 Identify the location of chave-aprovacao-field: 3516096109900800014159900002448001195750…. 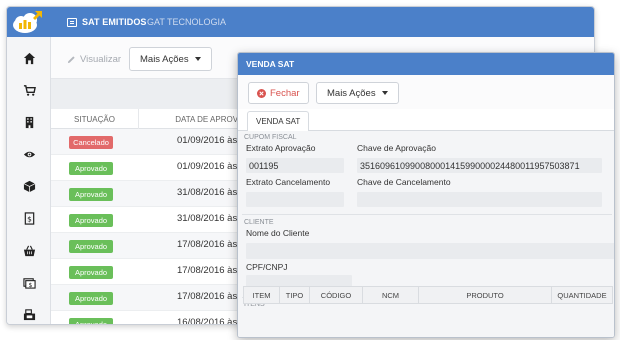
(479, 165).